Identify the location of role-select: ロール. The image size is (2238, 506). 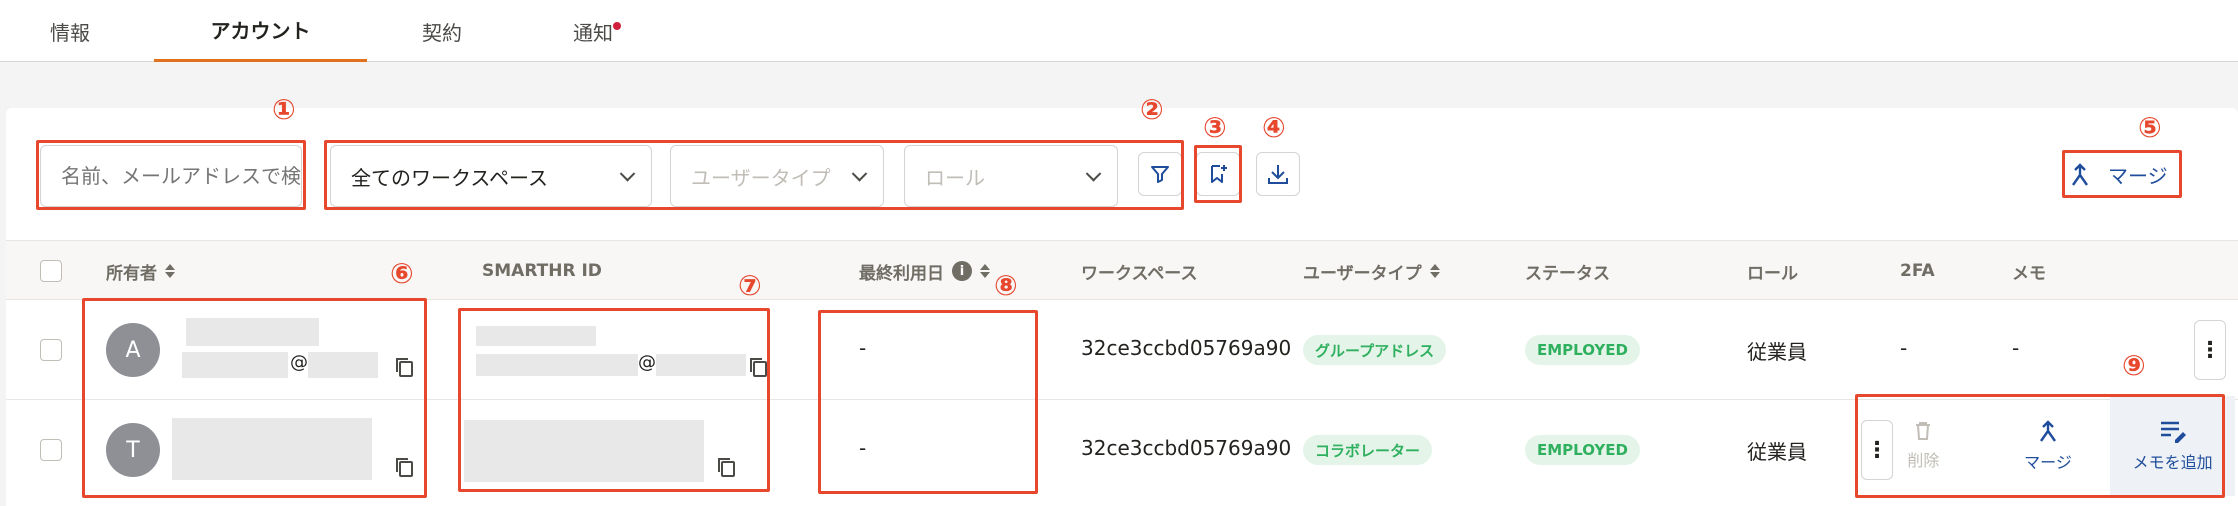
(1011, 176).